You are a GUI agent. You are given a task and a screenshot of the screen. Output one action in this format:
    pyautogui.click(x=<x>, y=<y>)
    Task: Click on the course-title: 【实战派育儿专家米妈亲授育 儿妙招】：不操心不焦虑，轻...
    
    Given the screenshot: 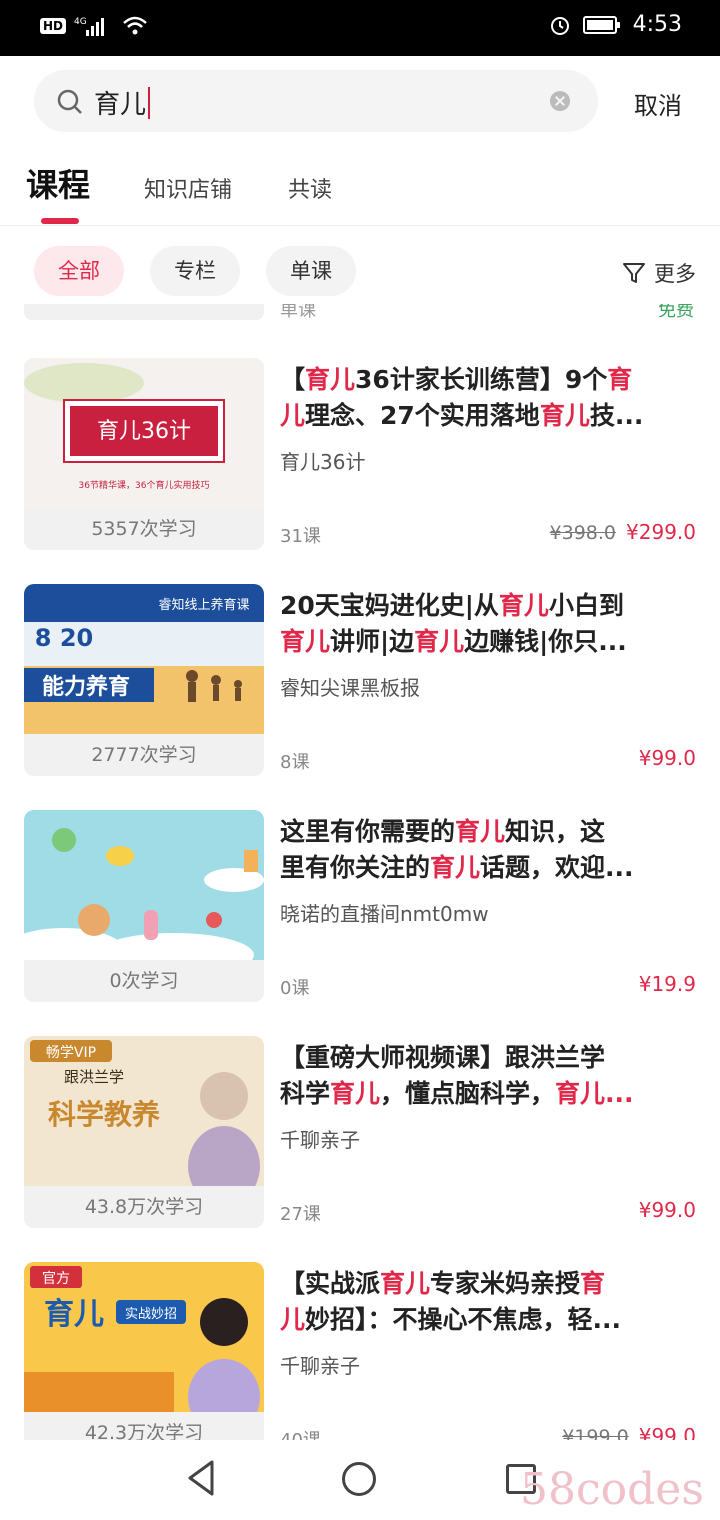 What is the action you would take?
    pyautogui.click(x=490, y=1302)
    